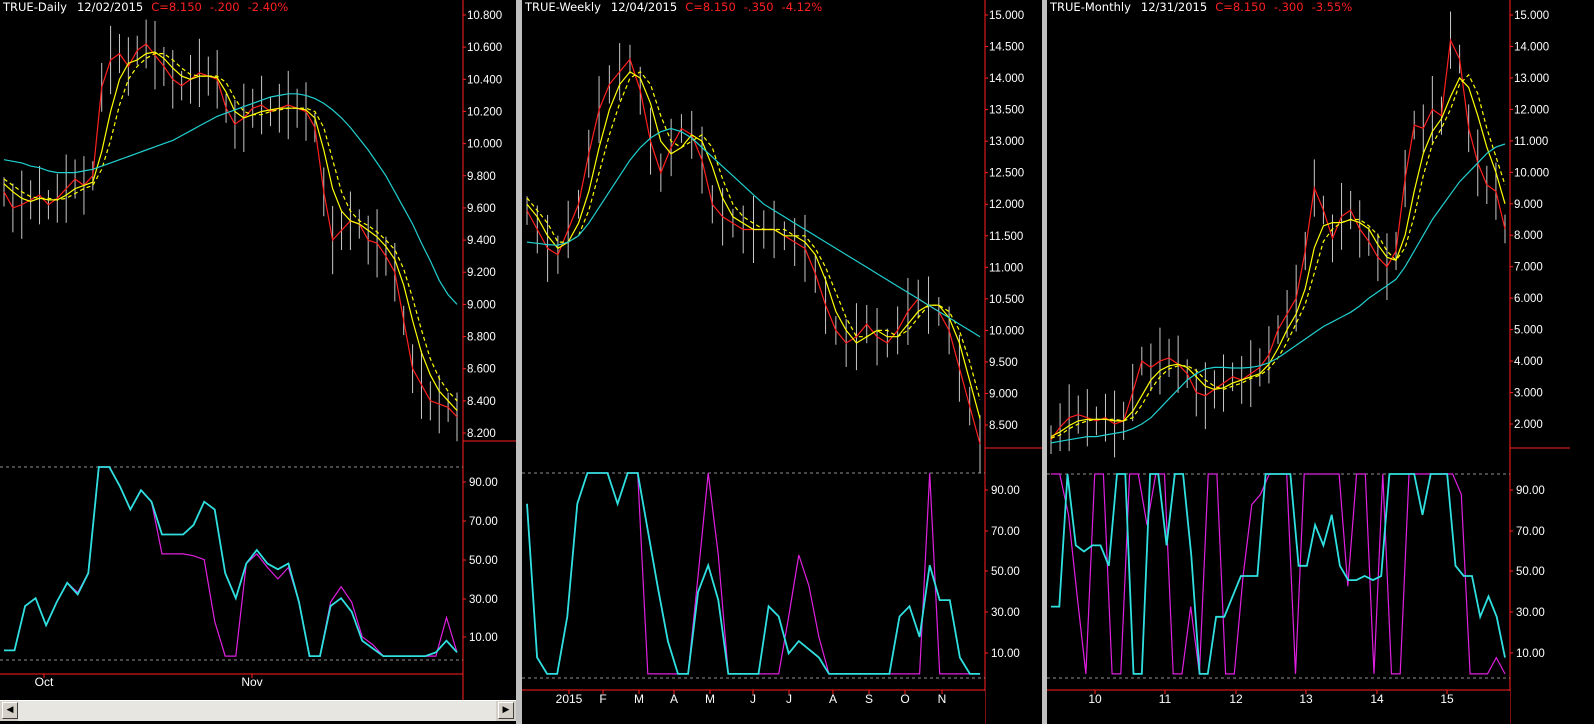  I want to click on price-tick-label: 6.000, so click(1528, 299).